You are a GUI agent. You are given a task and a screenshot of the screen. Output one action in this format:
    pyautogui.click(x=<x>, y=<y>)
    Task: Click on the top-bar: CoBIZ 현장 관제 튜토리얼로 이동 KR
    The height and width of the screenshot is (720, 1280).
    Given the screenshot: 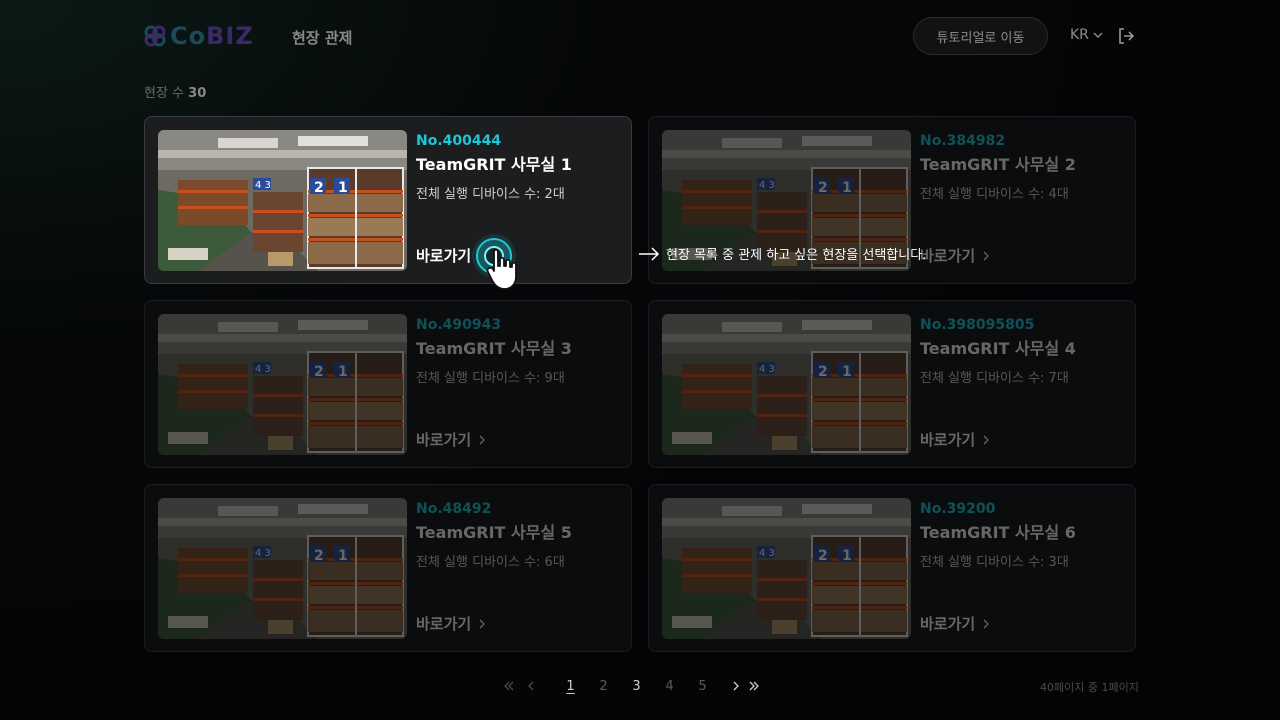 What is the action you would take?
    pyautogui.click(x=640, y=36)
    